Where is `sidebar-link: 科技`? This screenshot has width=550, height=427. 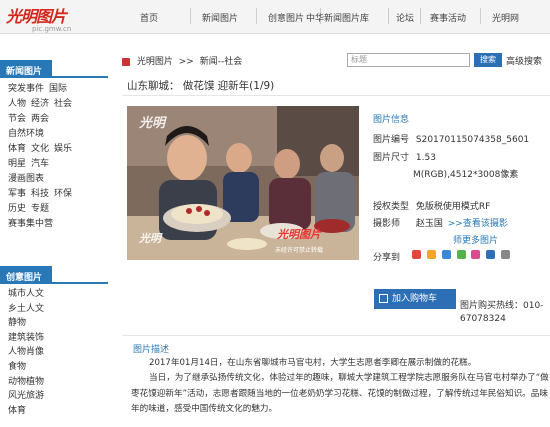
sidebar-link: 科技 is located at coordinates (40, 194).